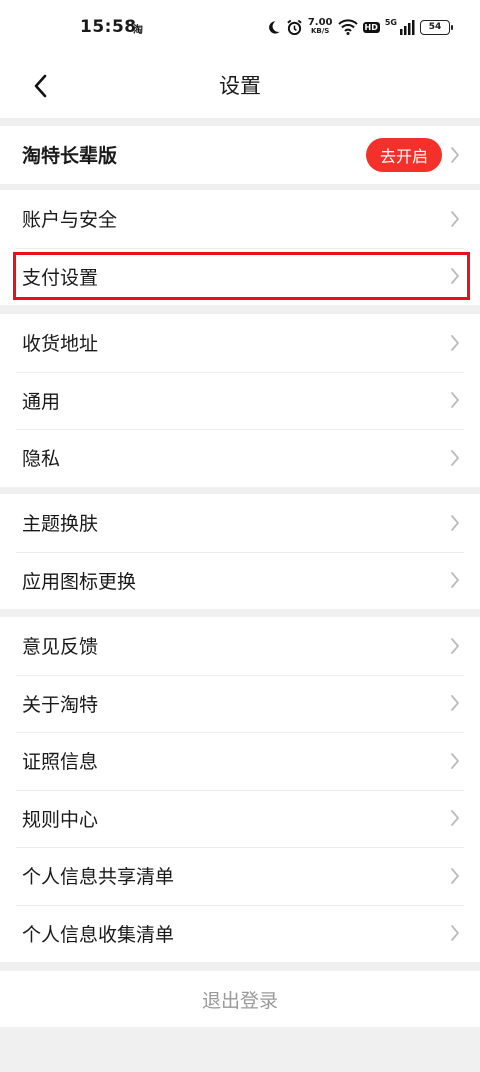 The width and height of the screenshot is (480, 1072). What do you see at coordinates (407, 27) in the screenshot?
I see `signal-icon` at bounding box center [407, 27].